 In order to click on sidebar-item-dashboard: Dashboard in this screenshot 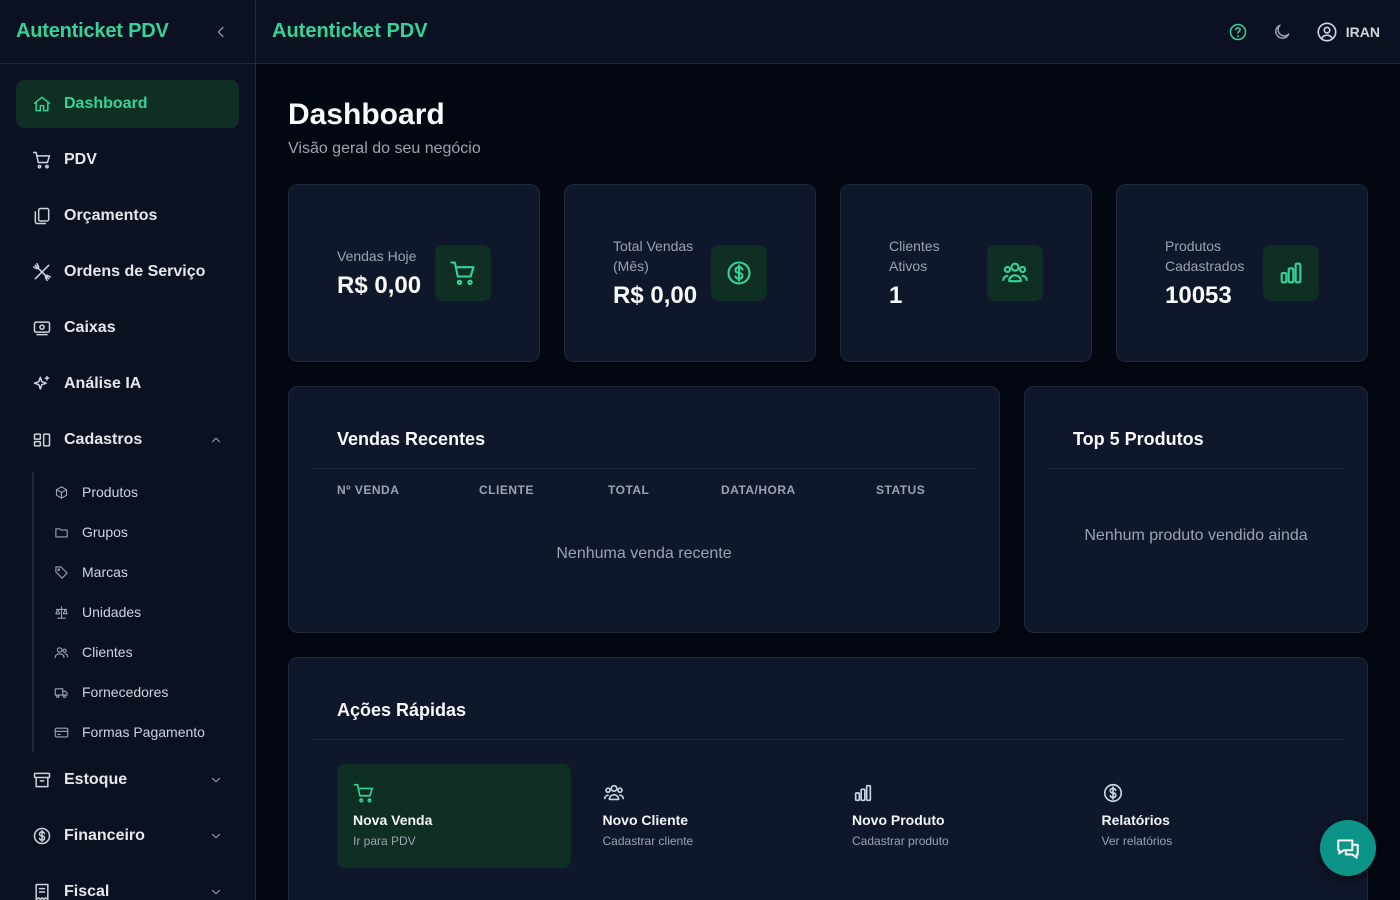, I will do `click(127, 104)`.